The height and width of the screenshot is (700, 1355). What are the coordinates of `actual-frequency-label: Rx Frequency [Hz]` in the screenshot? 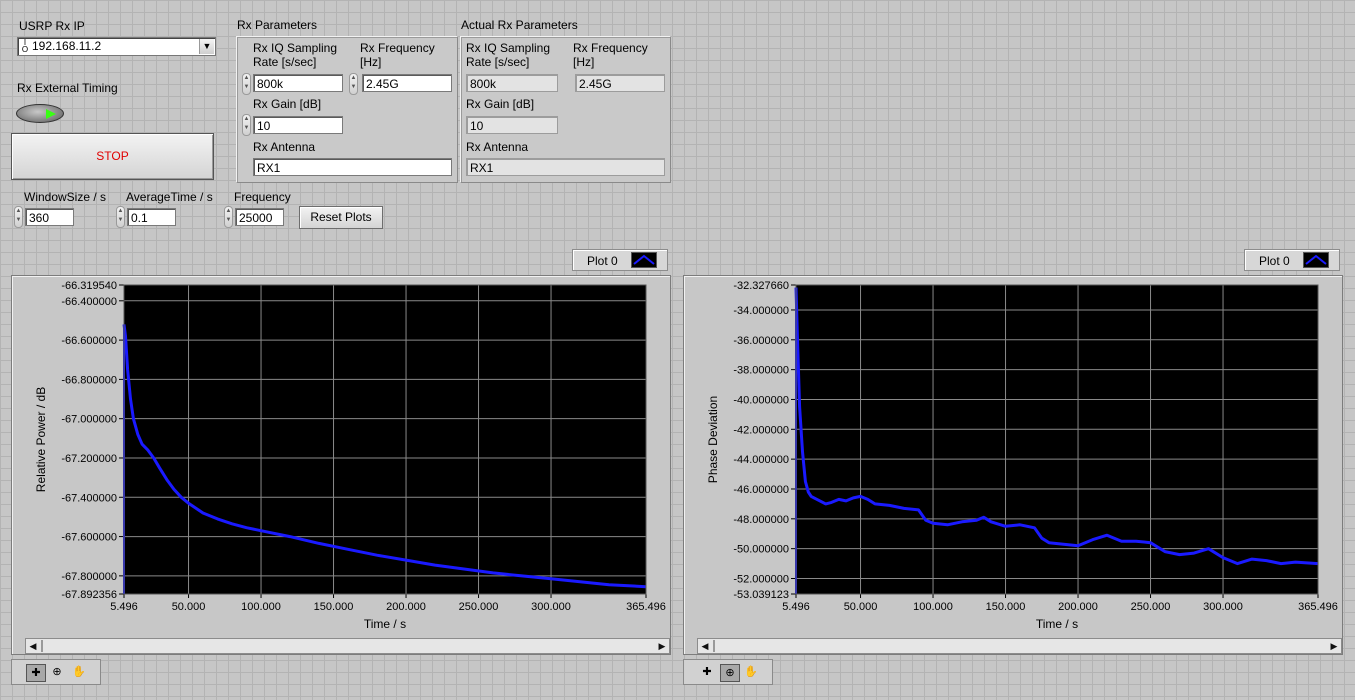 It's located at (610, 55).